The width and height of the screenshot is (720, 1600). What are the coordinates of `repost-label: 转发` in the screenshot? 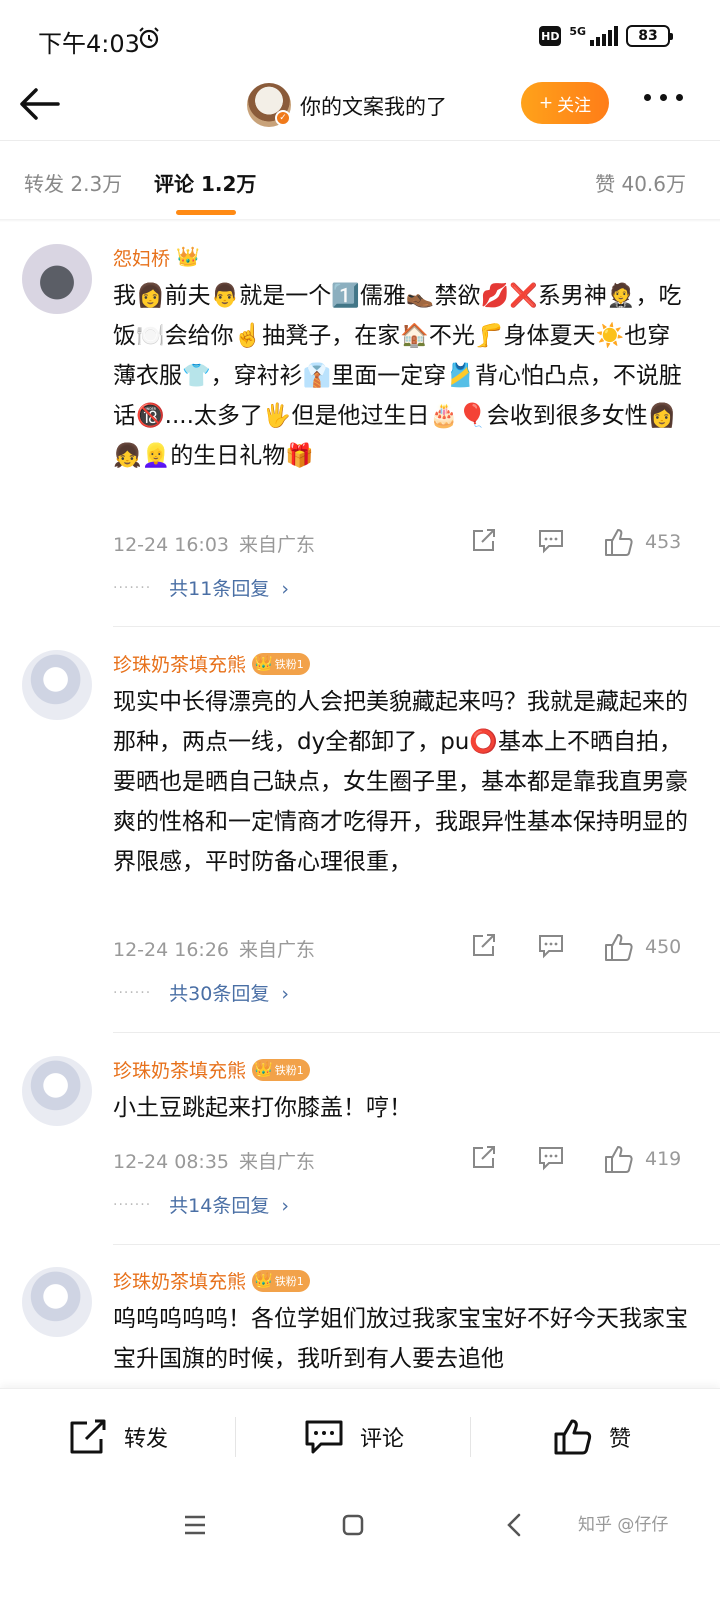 It's located at (146, 1439).